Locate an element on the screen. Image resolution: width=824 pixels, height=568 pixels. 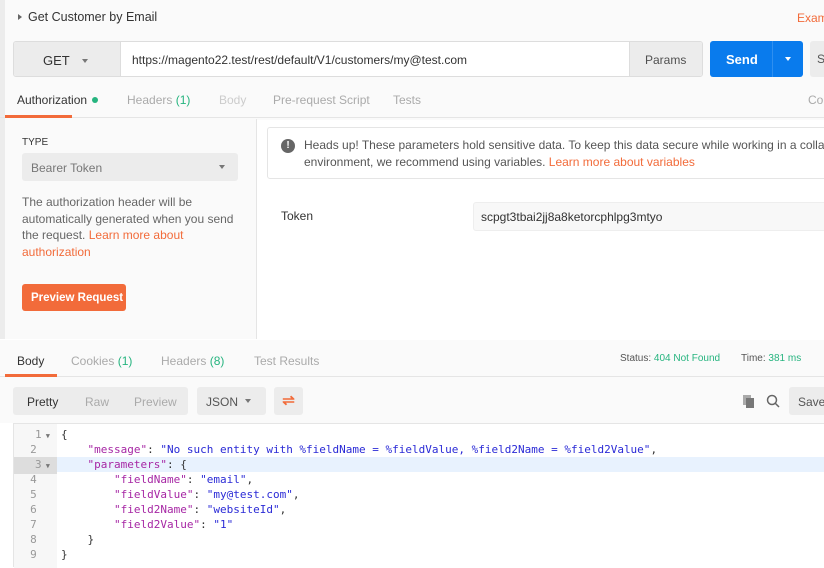
code-text: { is located at coordinates (64, 434).